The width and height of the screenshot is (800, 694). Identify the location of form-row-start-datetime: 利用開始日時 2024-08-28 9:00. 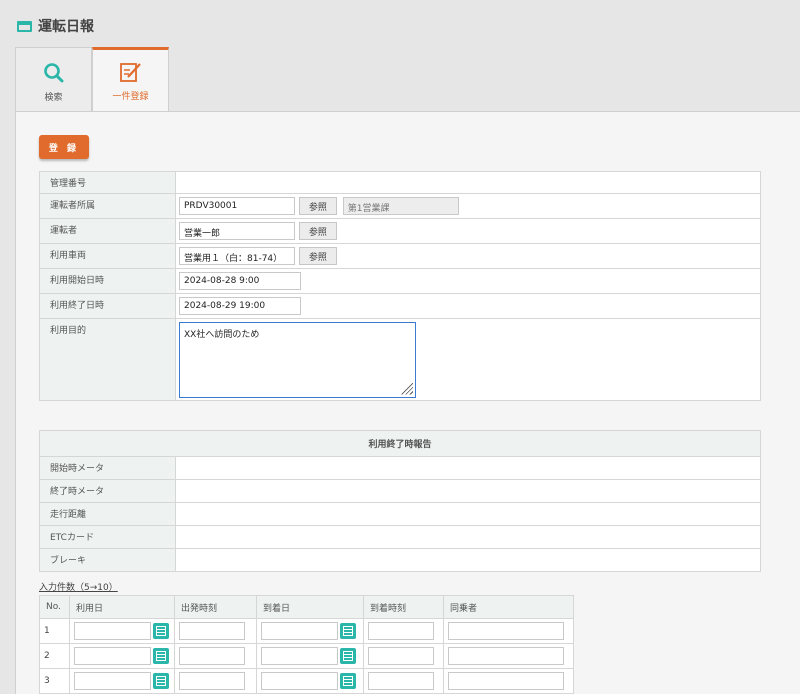
(400, 281).